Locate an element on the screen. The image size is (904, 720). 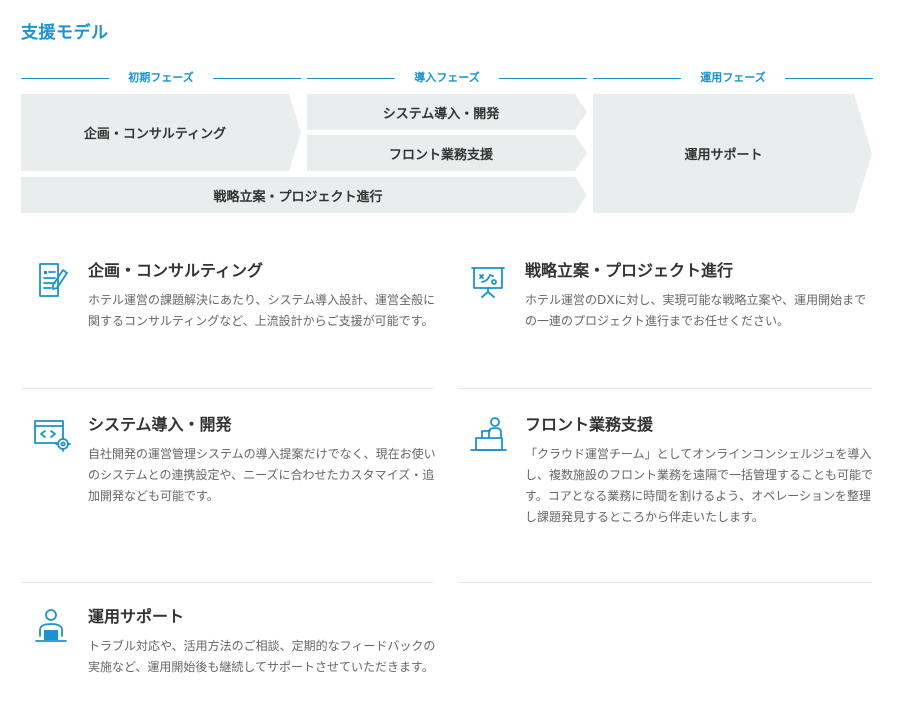
flow-box-front: フロント業務支援 is located at coordinates (447, 153).